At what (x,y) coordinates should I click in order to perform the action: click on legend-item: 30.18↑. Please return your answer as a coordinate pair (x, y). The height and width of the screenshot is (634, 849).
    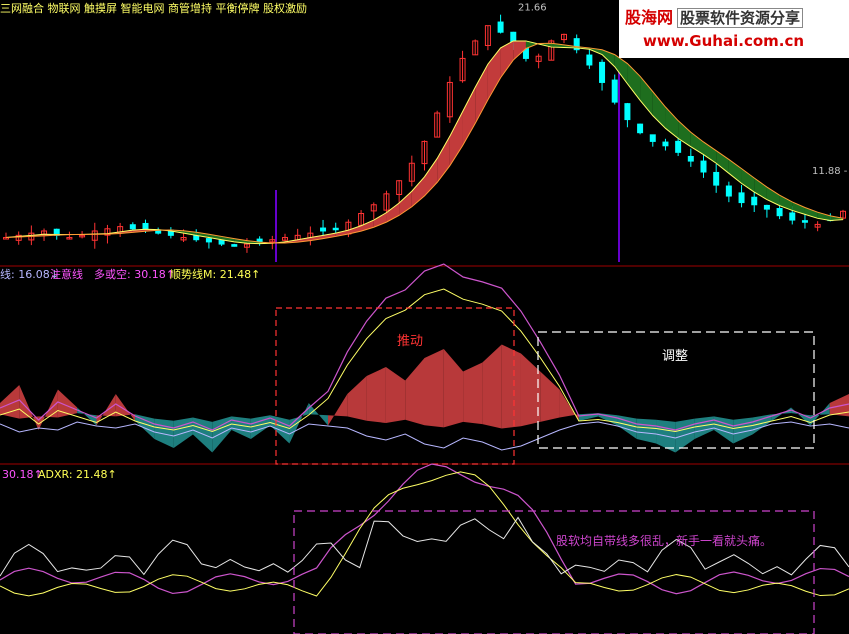
    Looking at the image, I should click on (22, 474).